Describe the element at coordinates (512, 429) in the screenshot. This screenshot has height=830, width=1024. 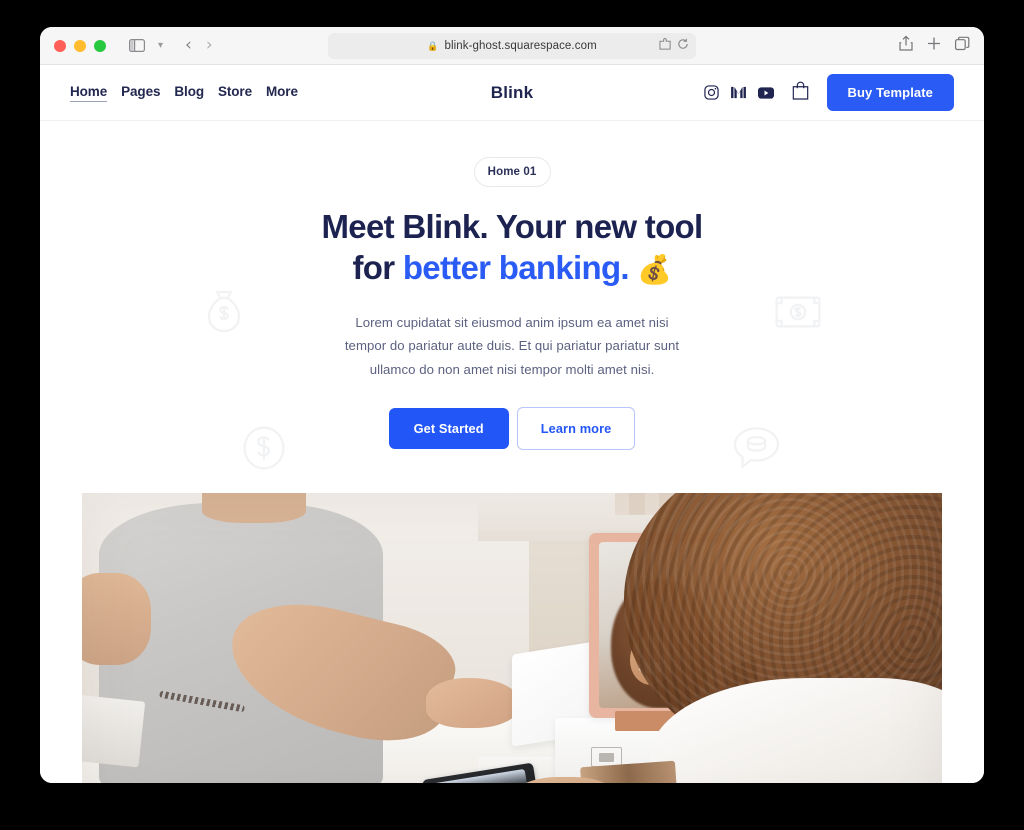
I see `hero-cta-row: Get Started Learn more` at that location.